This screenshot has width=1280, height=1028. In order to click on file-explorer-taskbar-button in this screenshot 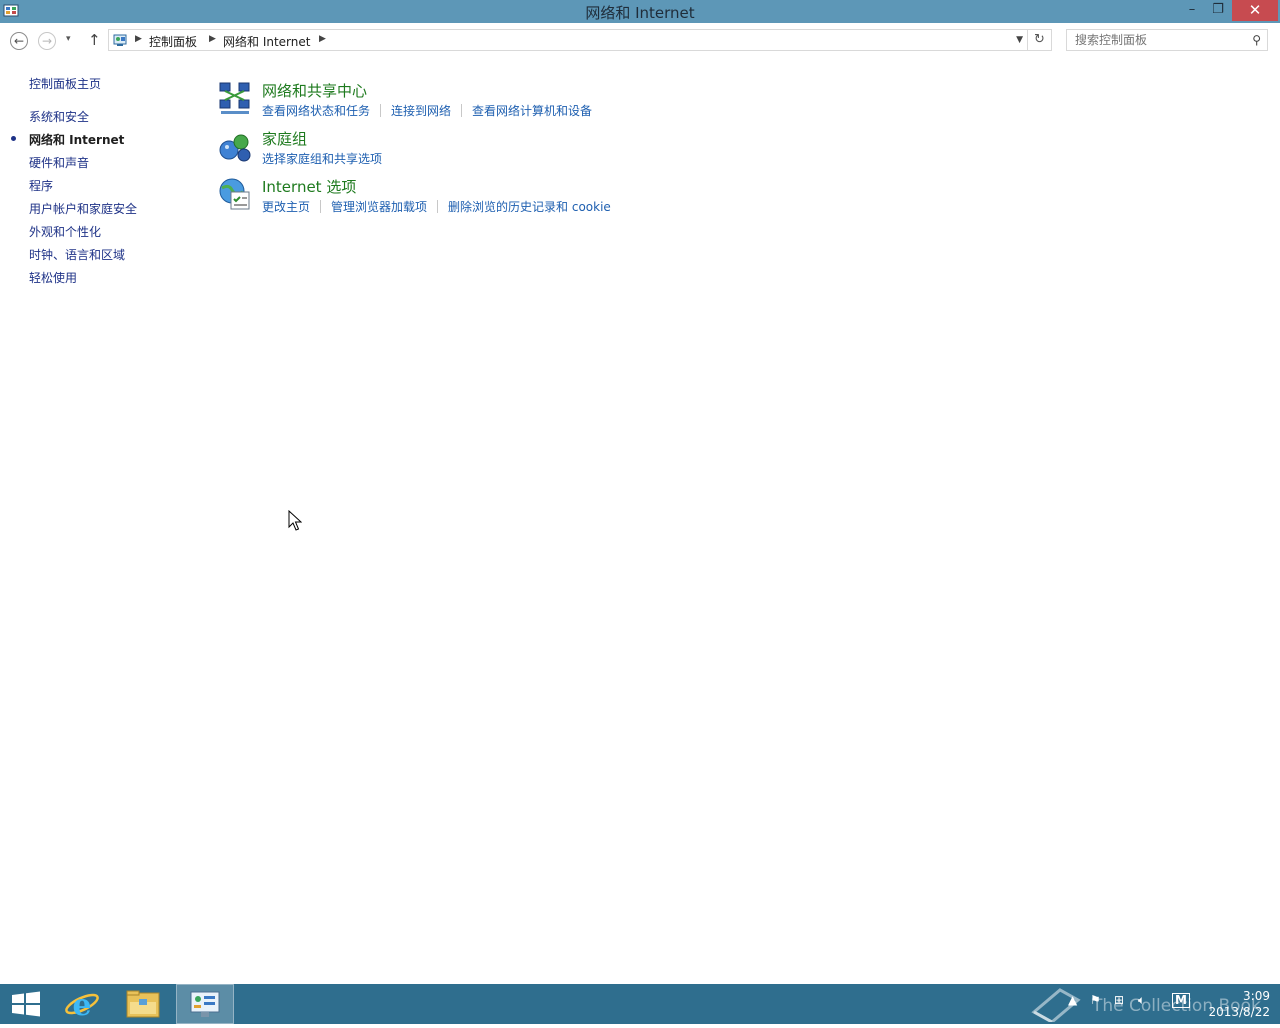, I will do `click(143, 1004)`.